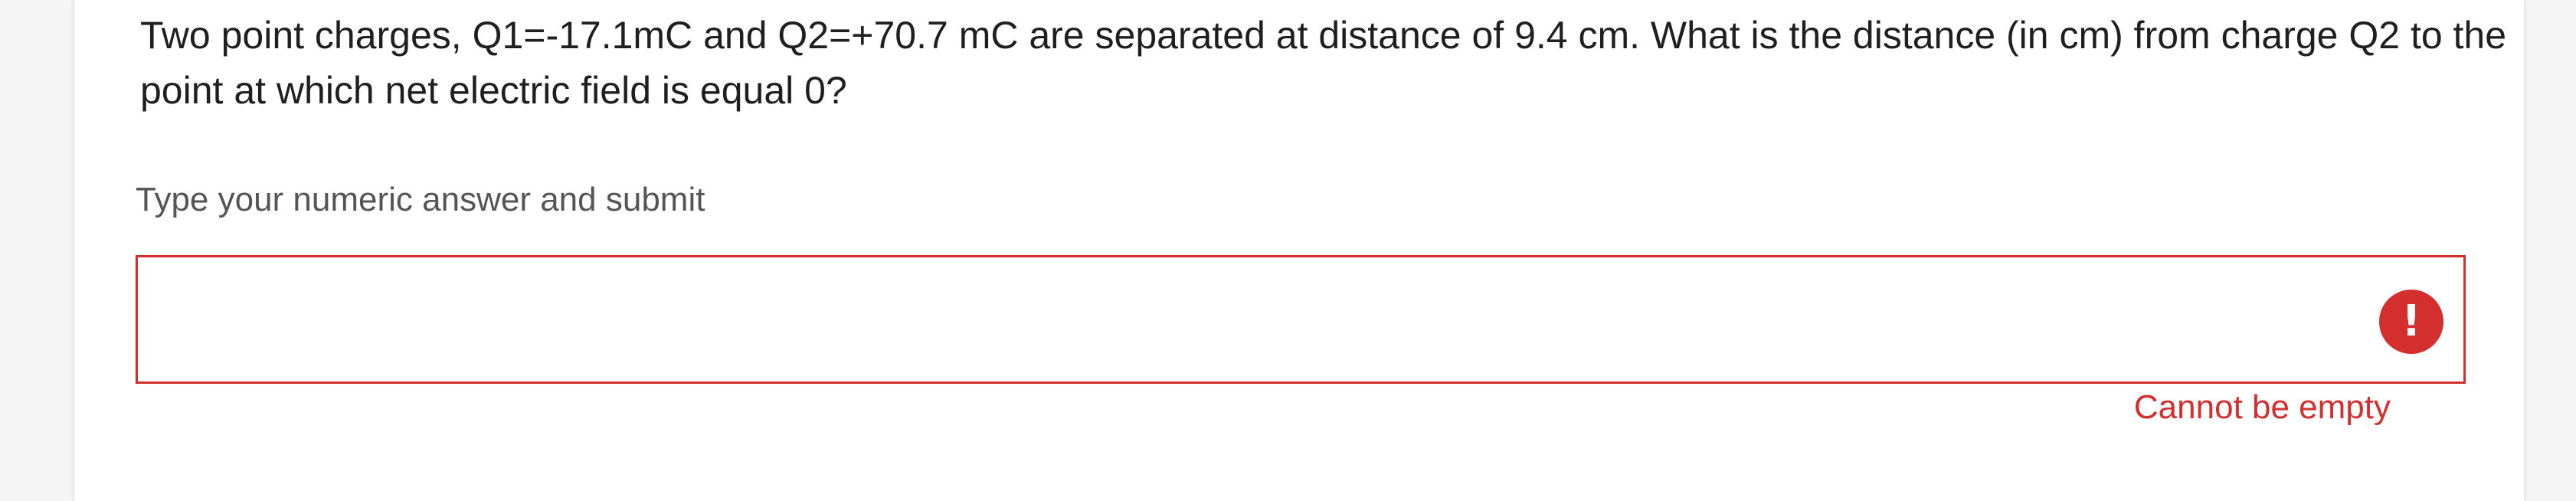 Image resolution: width=2576 pixels, height=501 pixels. I want to click on validation-error-message: Cannot be empty, so click(2262, 407).